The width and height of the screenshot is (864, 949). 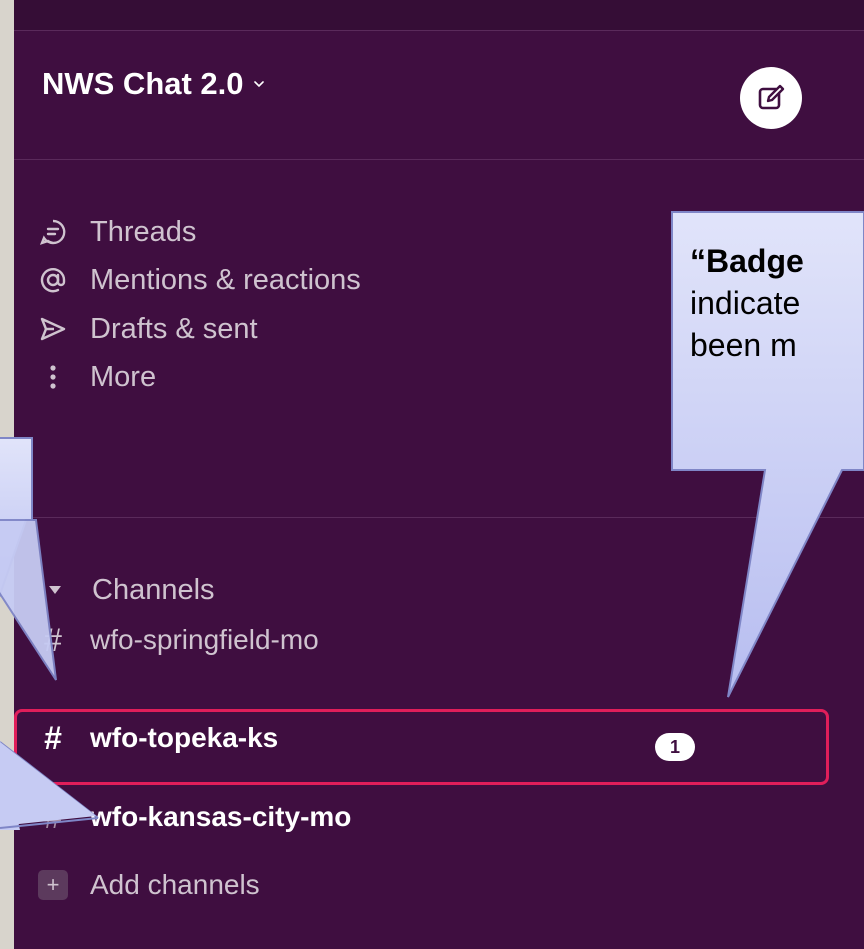 I want to click on left-edge-strip, so click(x=7, y=474).